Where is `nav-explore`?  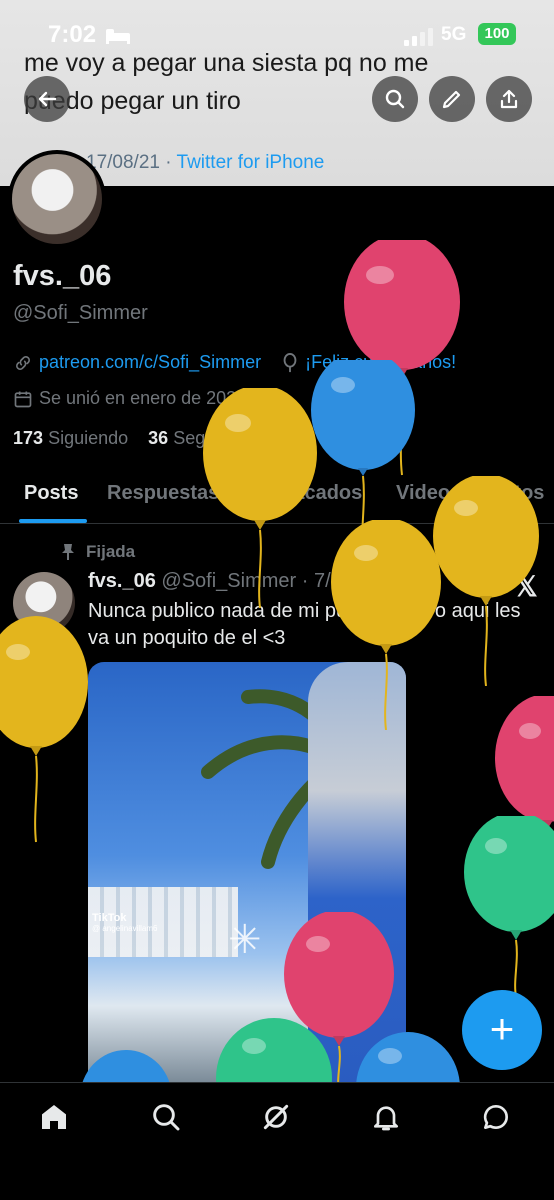
nav-explore is located at coordinates (168, 1119).